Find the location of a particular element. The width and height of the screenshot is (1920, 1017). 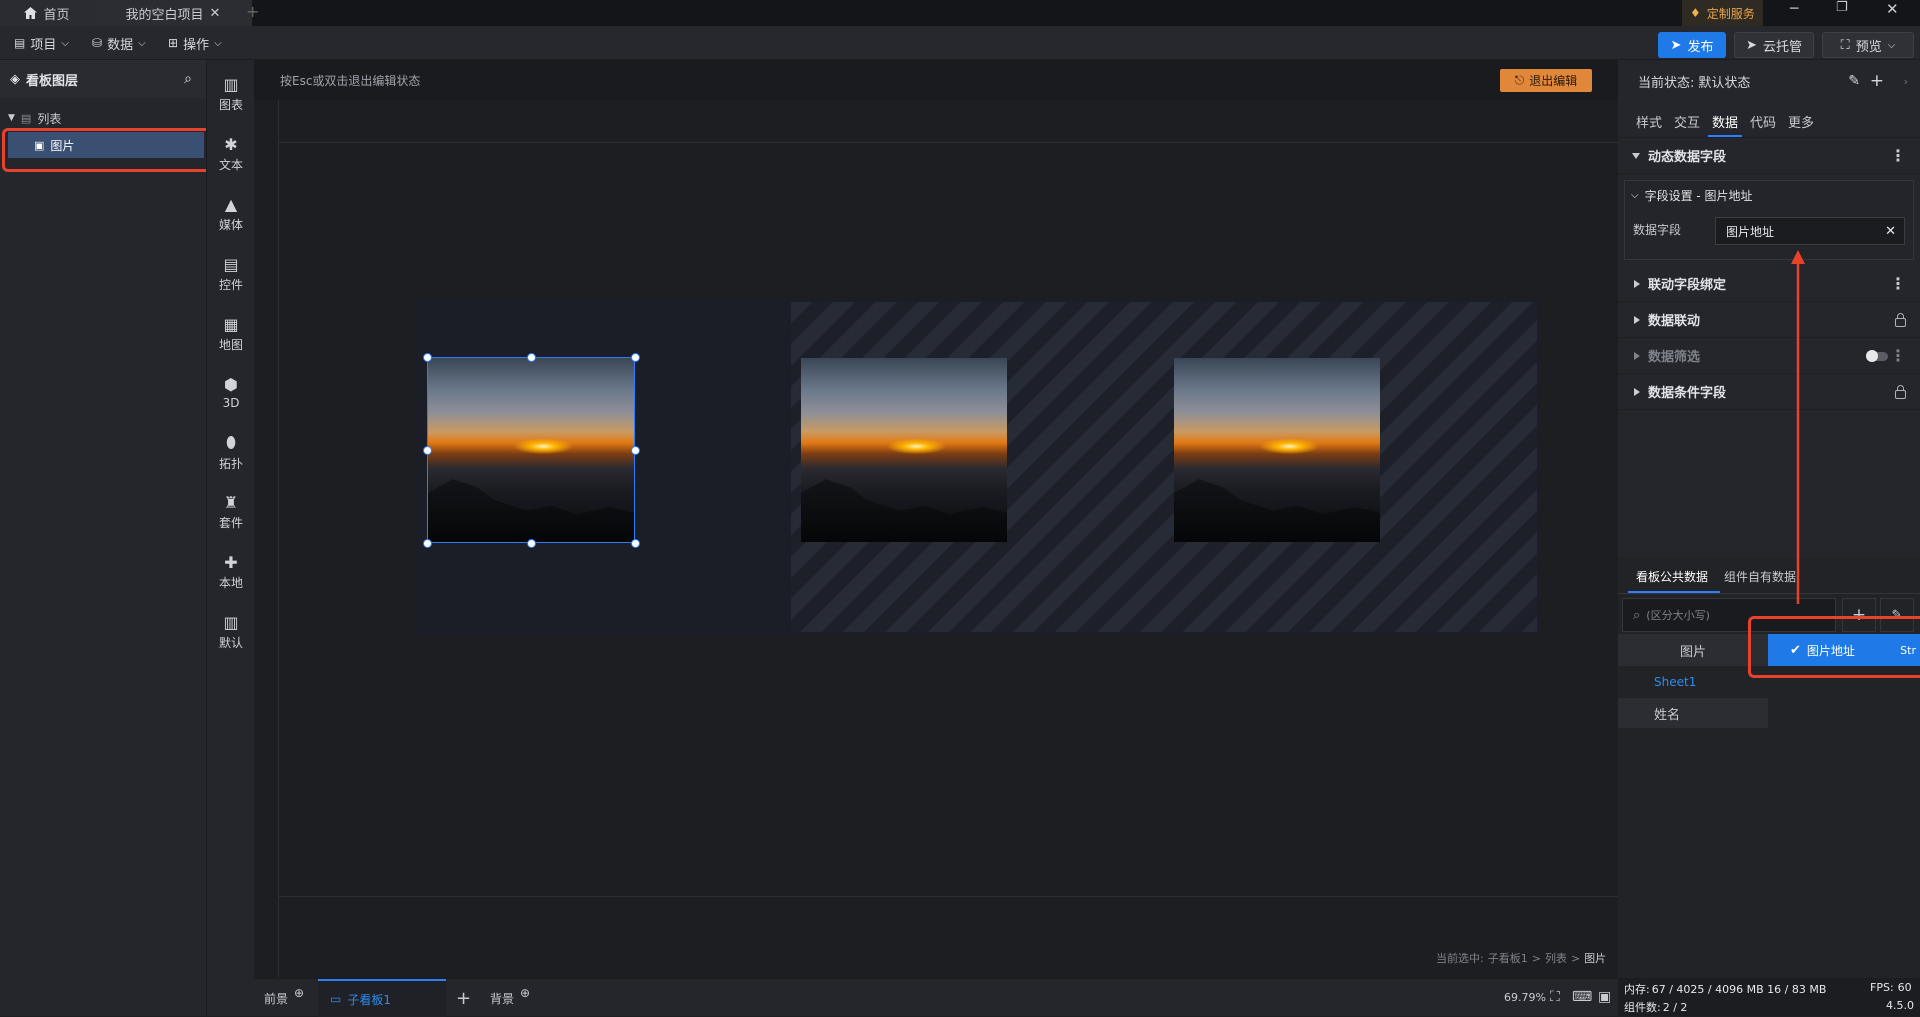

search-icon: ⌕ is located at coordinates (188, 79).